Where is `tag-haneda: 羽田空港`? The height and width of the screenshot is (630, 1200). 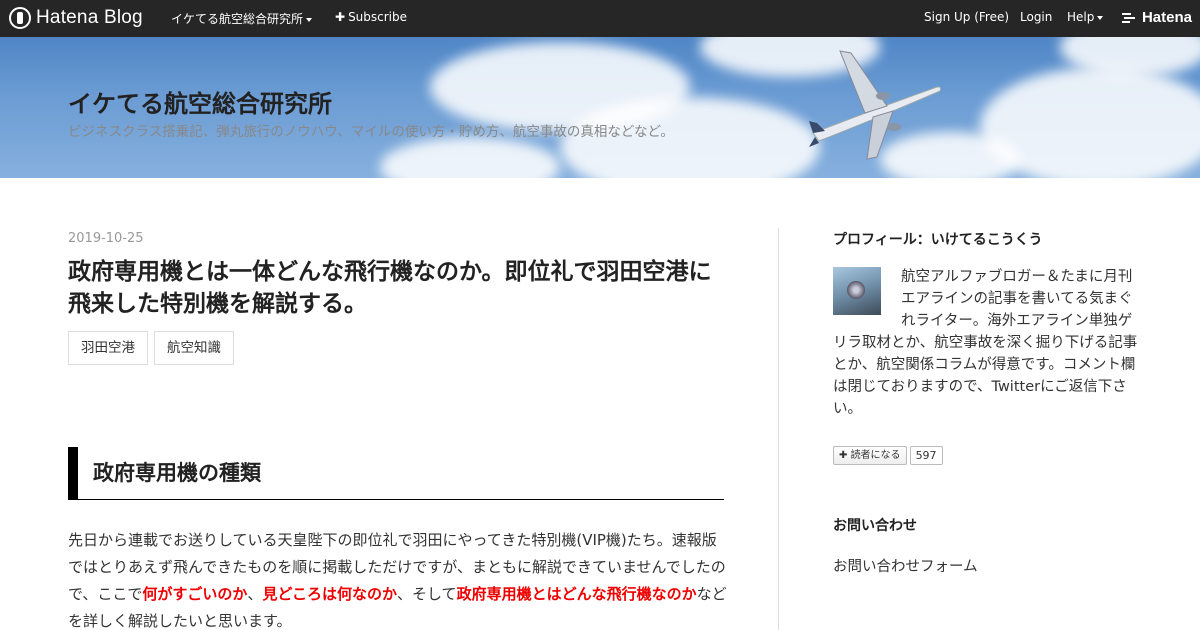
tag-haneda: 羽田空港 is located at coordinates (108, 348).